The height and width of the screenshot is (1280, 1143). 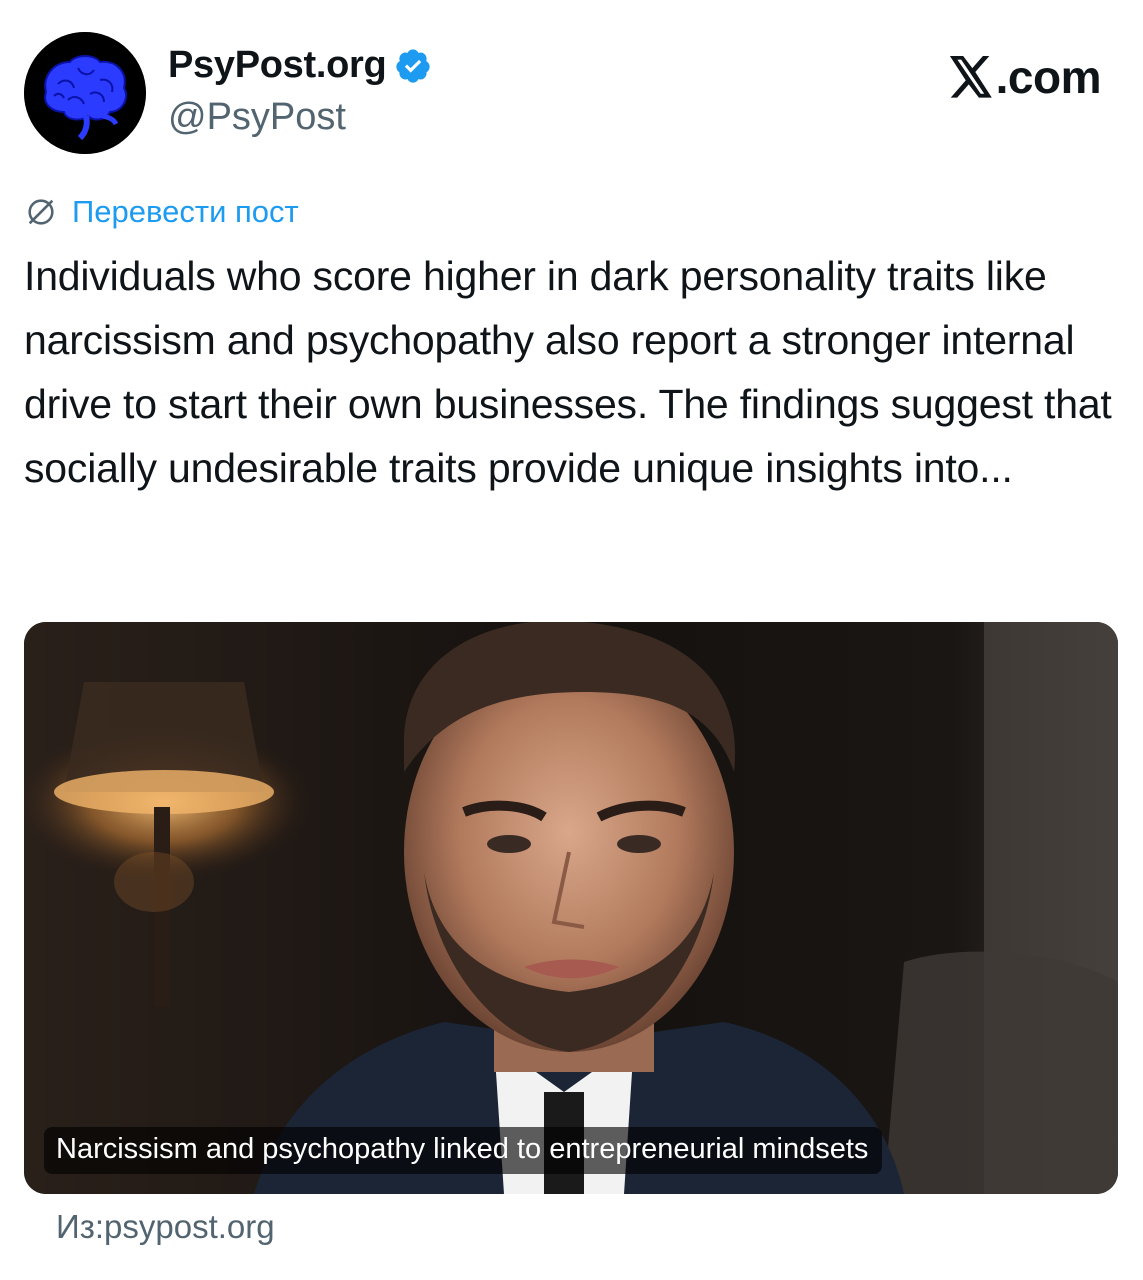 I want to click on brain-icon, so click(x=85, y=93).